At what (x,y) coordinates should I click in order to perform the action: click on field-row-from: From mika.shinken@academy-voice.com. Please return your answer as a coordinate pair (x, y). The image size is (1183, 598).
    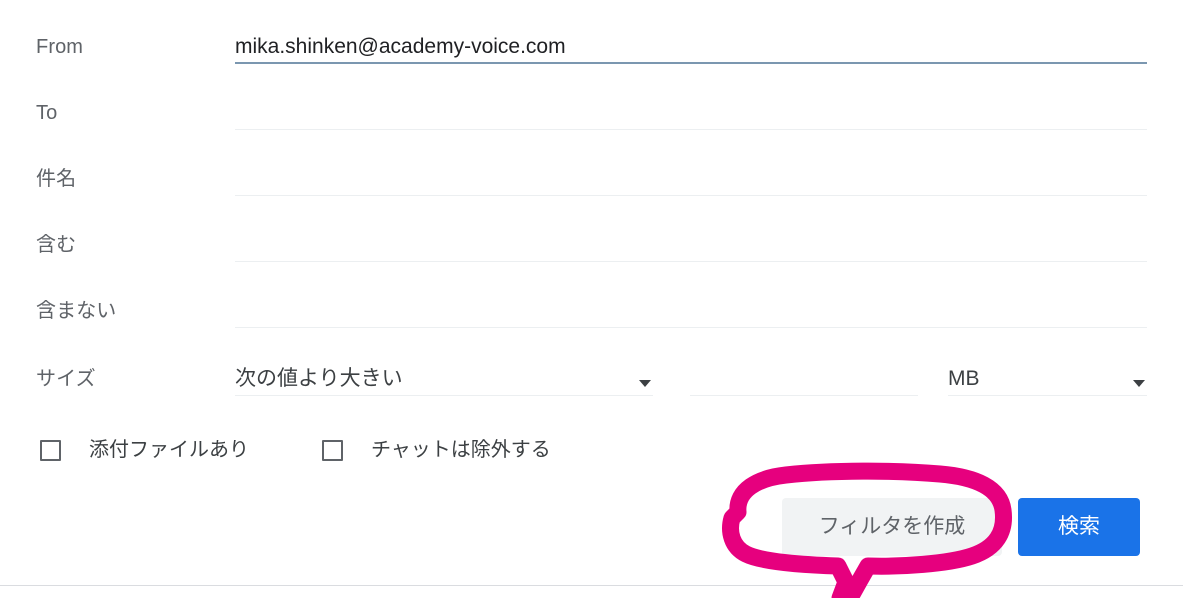
    Looking at the image, I should click on (591, 47).